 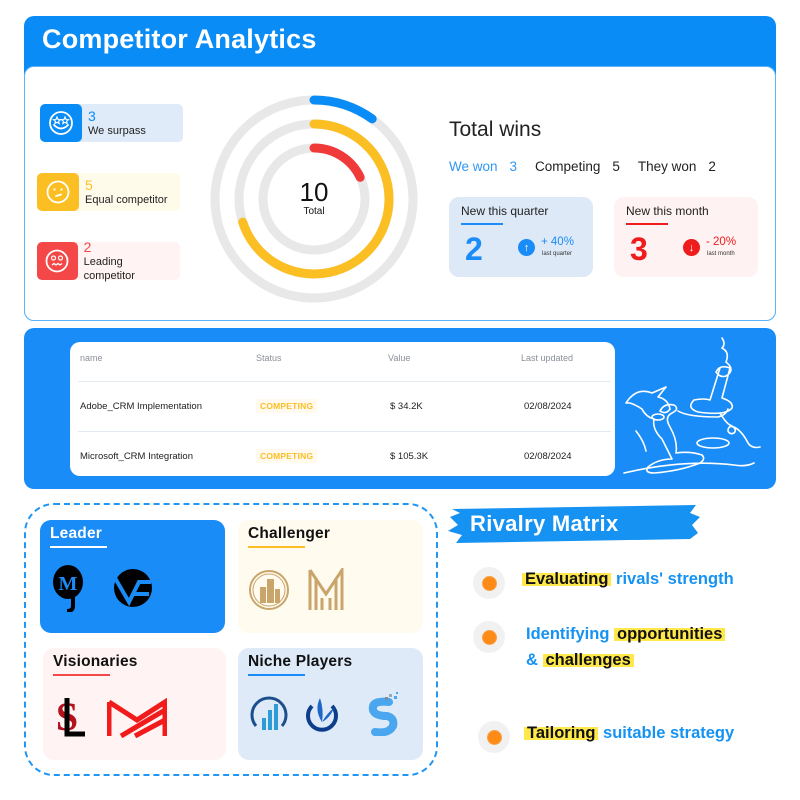 I want to click on legend-label: Equal competitor, so click(x=126, y=199).